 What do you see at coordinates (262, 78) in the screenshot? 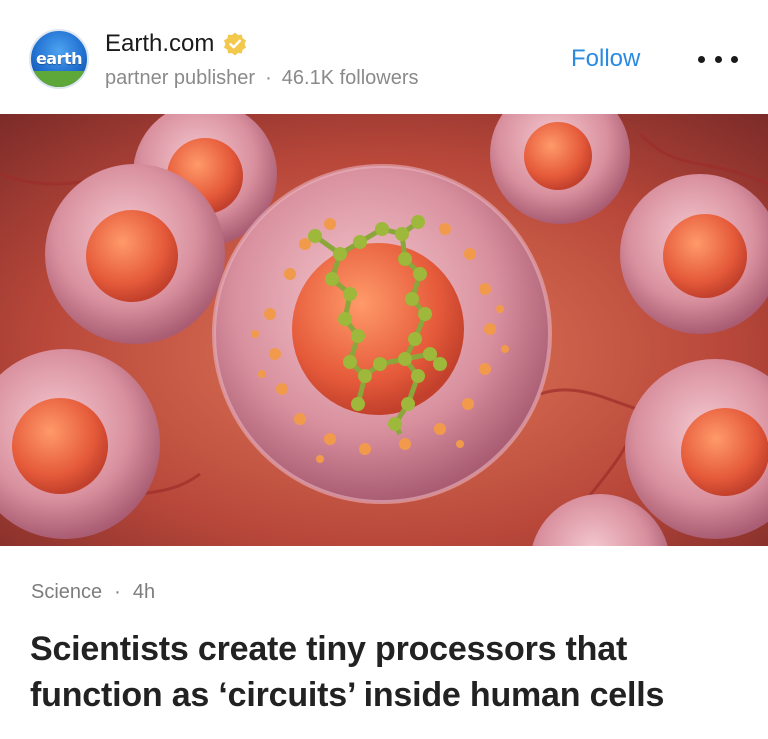
I see `publisher-meta: partner publisher · 46.1K followers` at bounding box center [262, 78].